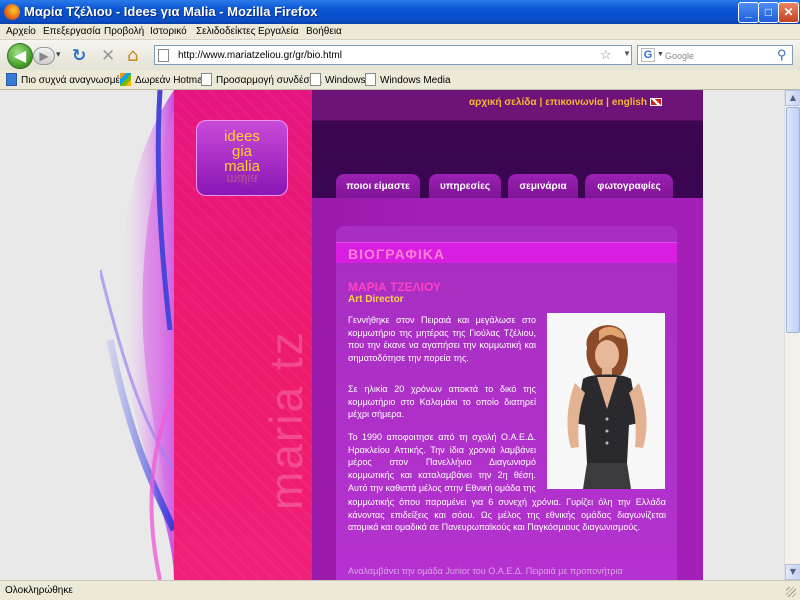 The image size is (800, 600). I want to click on url-text: http://www.mariatzeliou.gr/gr/bio.html, so click(260, 55).